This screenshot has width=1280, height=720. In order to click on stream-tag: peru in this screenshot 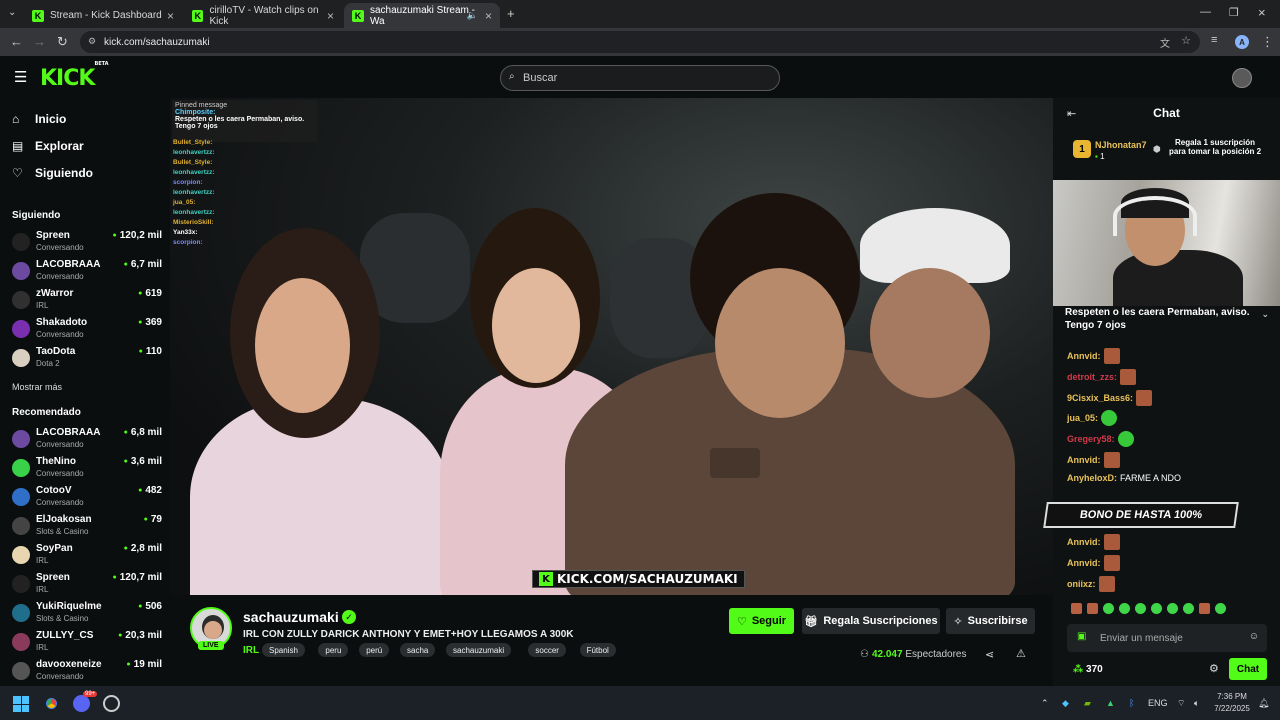, I will do `click(333, 650)`.